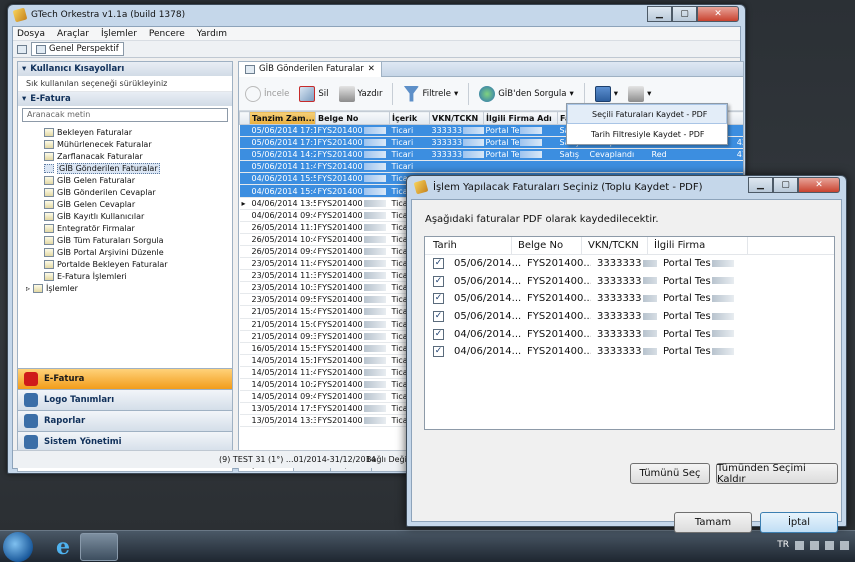 This screenshot has width=855, height=562. I want to click on tray-arrow-icon, so click(799, 545).